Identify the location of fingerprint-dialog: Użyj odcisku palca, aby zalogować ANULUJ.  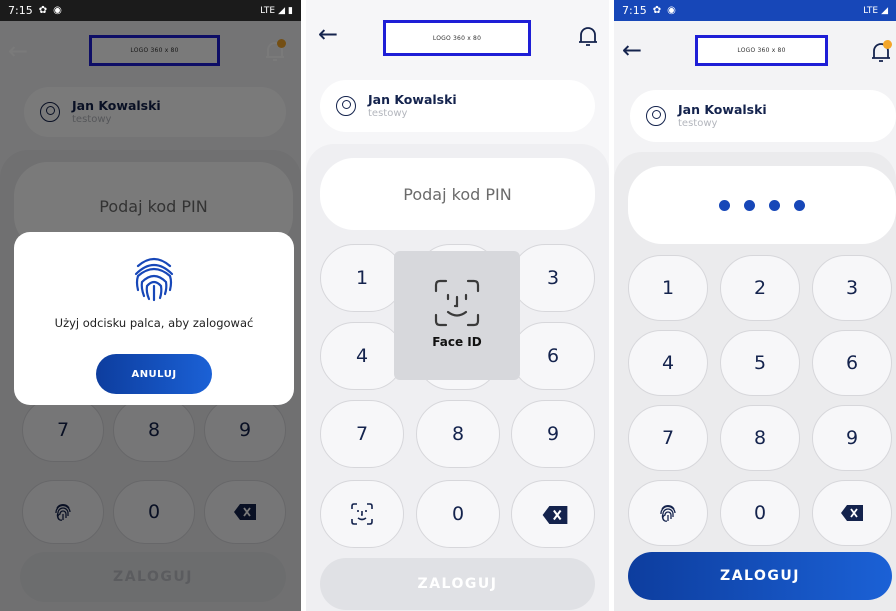
(154, 318).